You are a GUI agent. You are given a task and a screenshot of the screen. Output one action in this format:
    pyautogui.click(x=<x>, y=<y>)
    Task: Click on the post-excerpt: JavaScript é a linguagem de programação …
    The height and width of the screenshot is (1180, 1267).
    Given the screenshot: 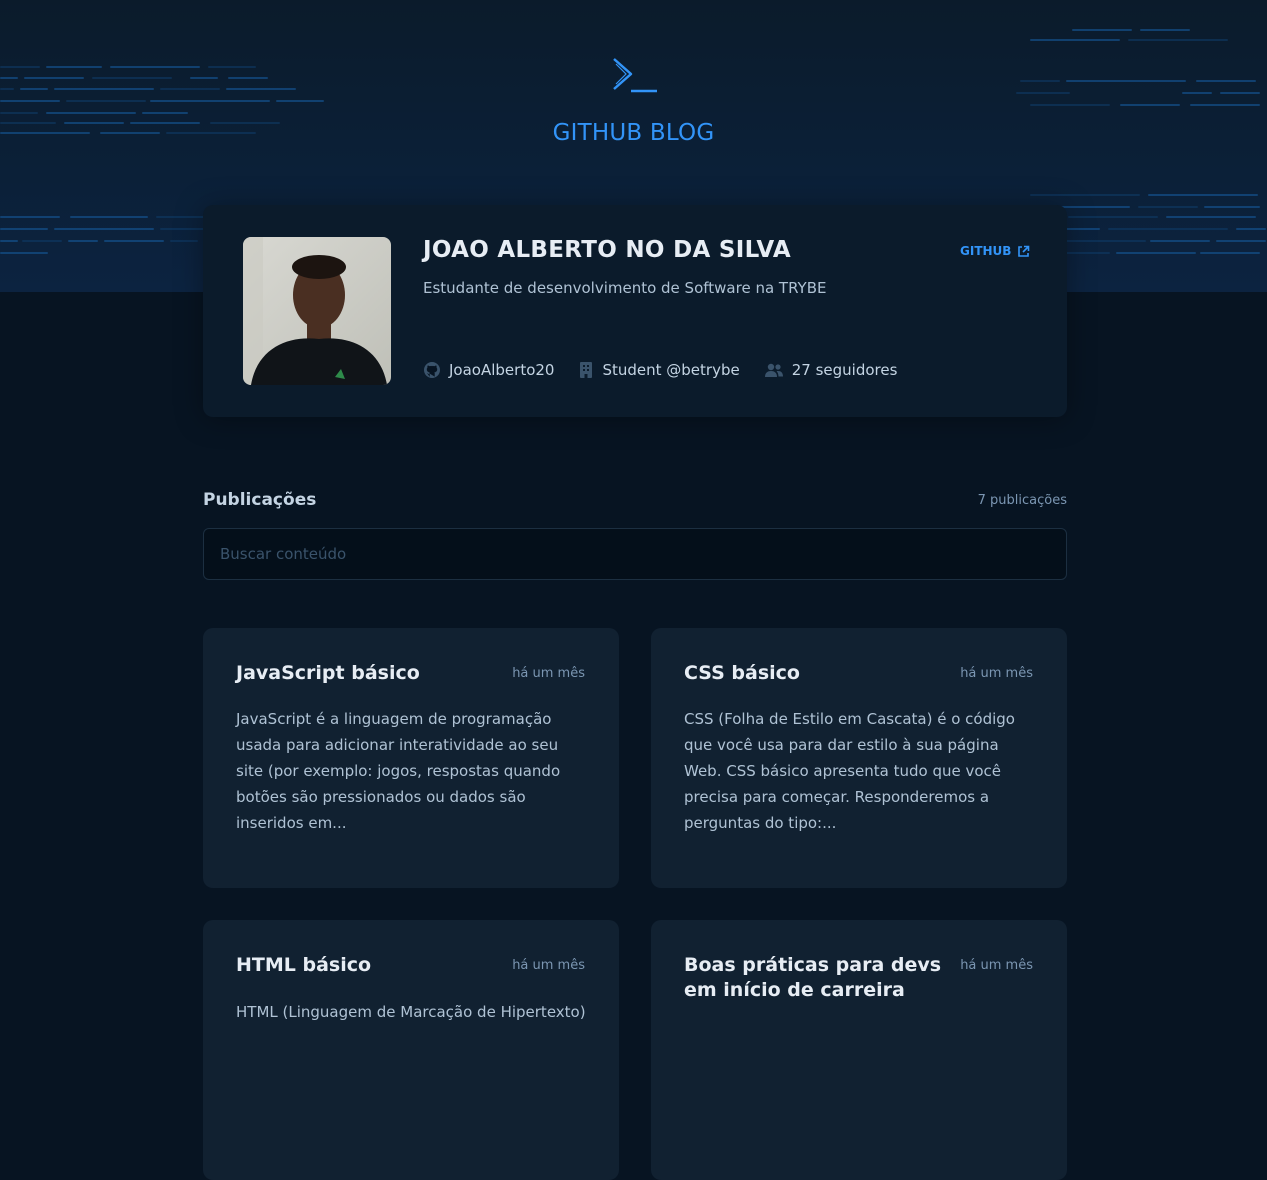 What is the action you would take?
    pyautogui.click(x=398, y=771)
    